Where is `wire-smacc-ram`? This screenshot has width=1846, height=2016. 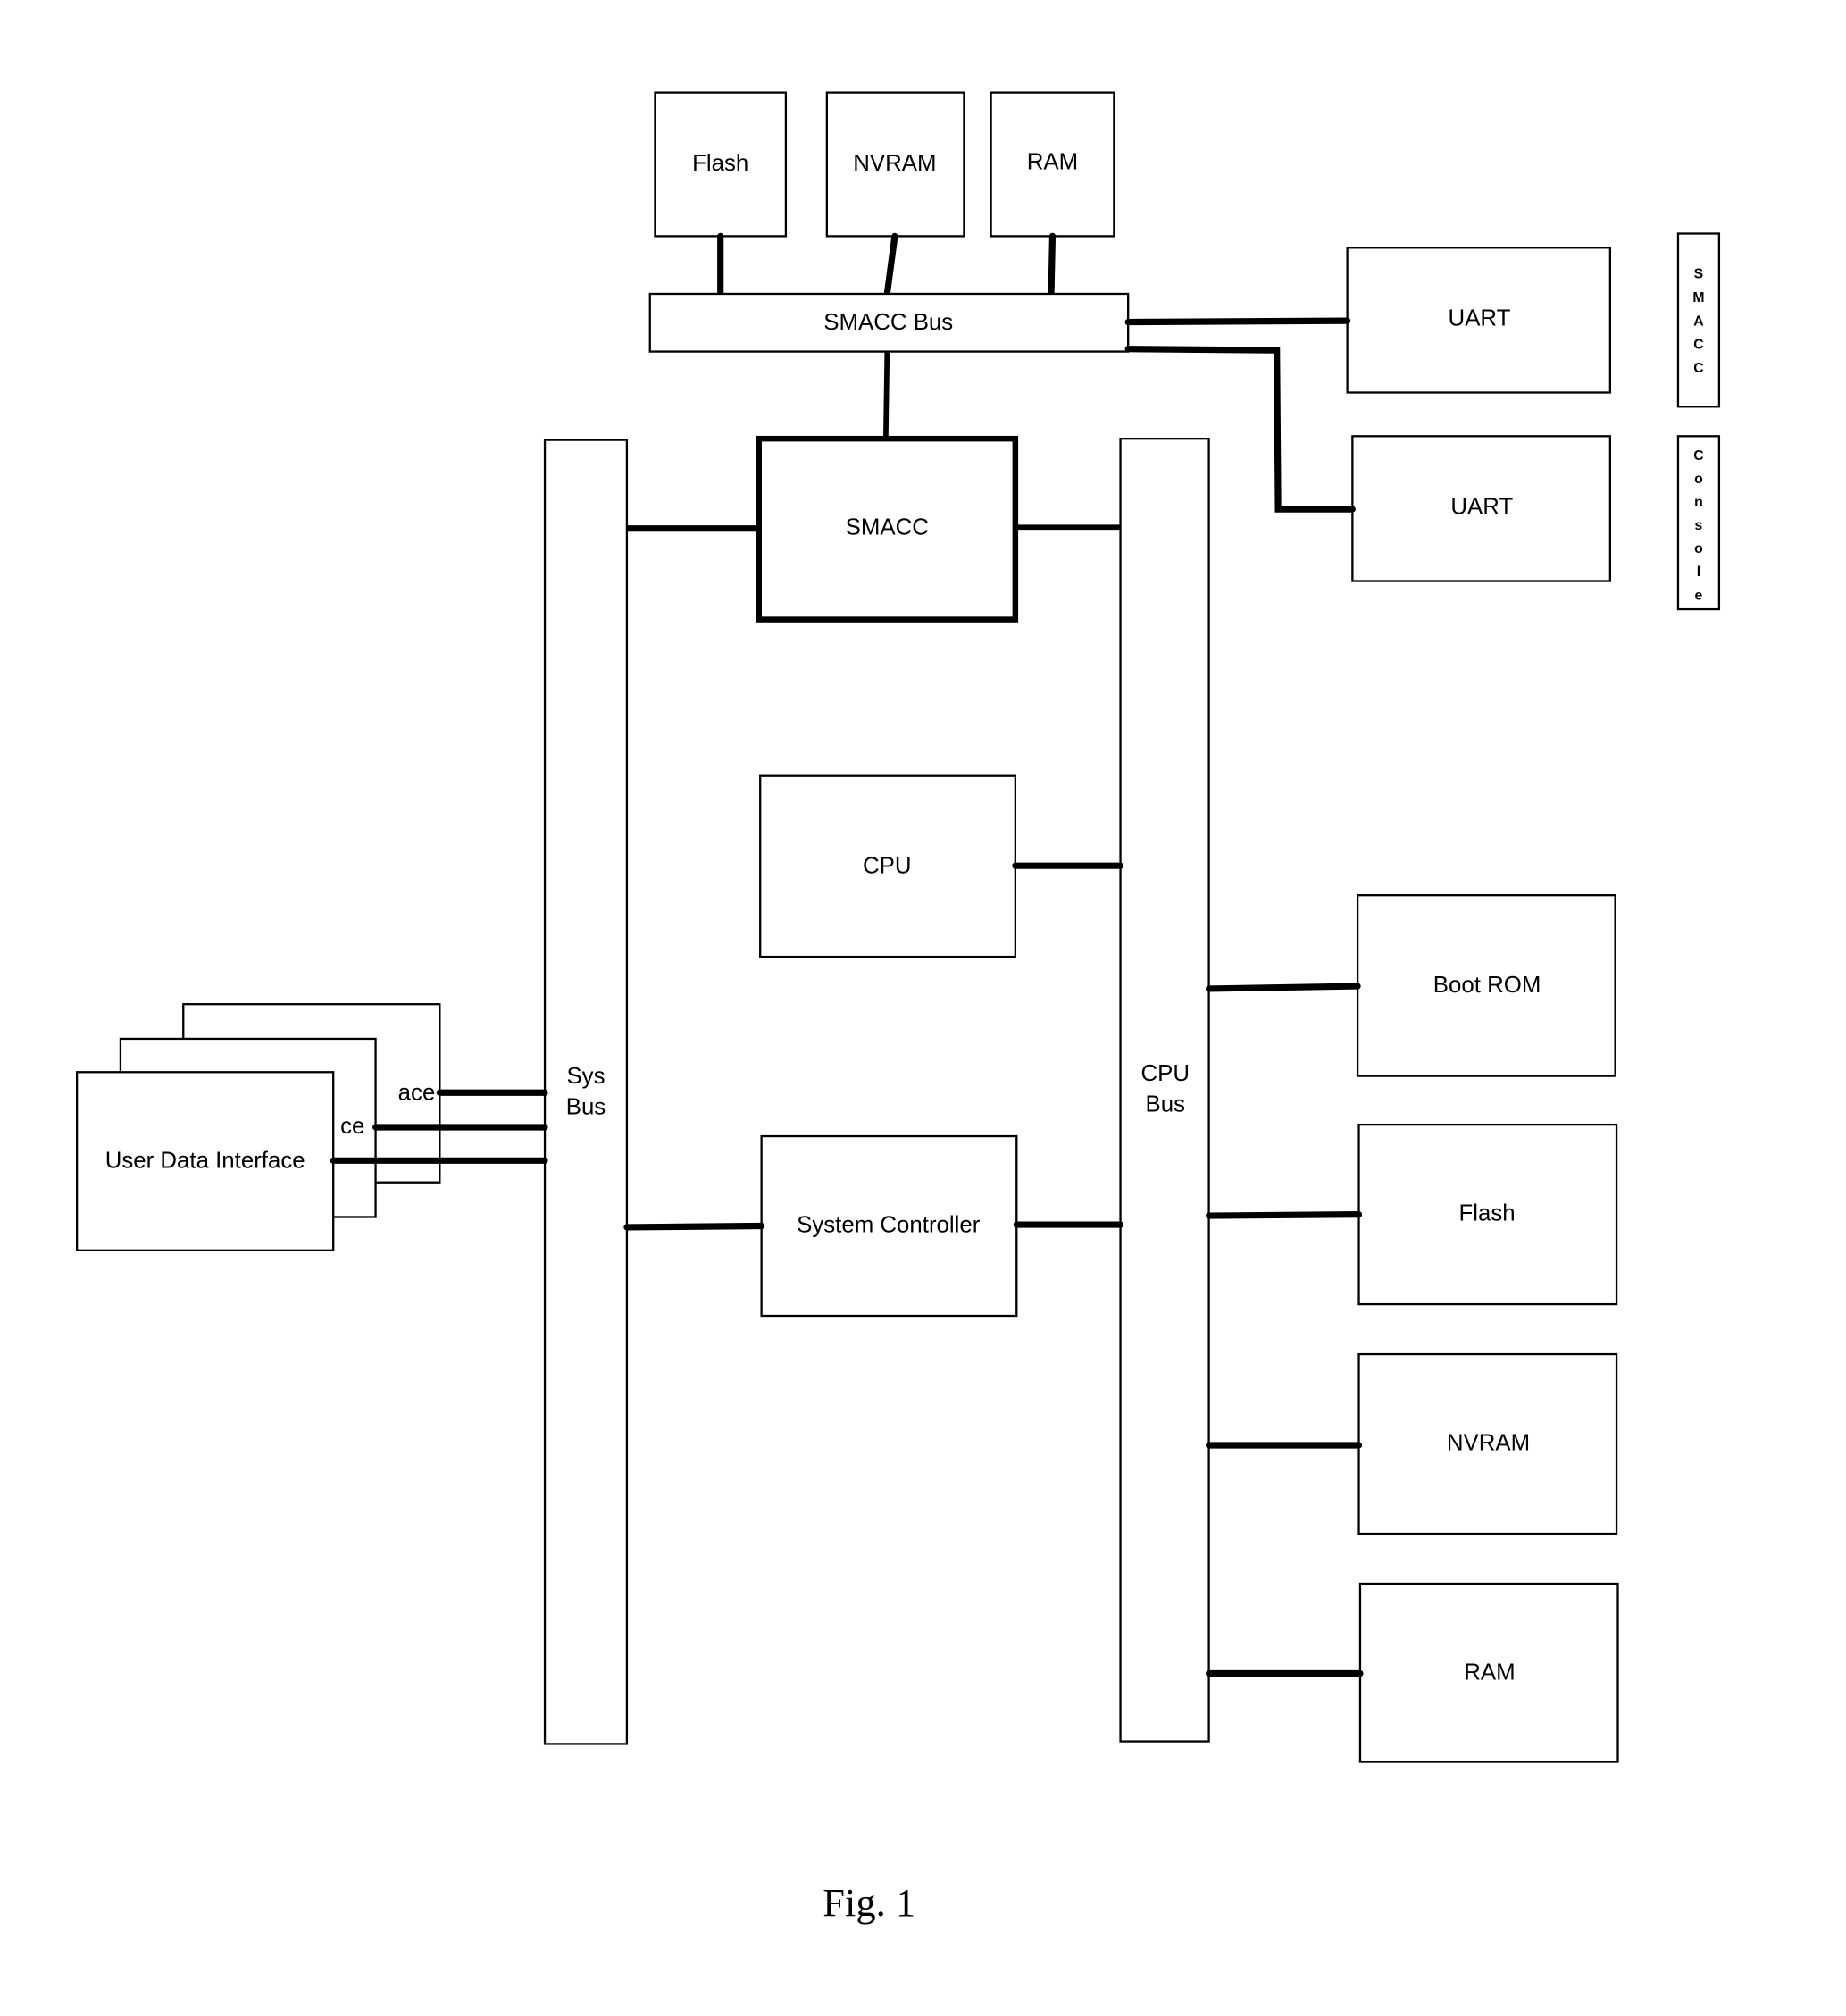
wire-smacc-ram is located at coordinates (1053, 264).